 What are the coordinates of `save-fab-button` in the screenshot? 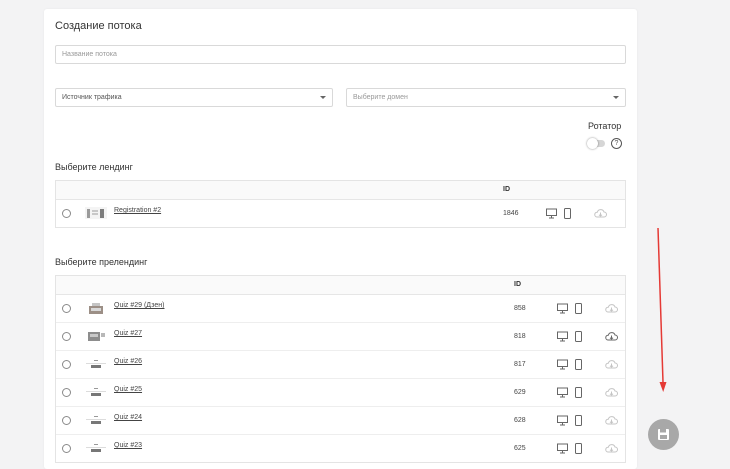 It's located at (663, 434).